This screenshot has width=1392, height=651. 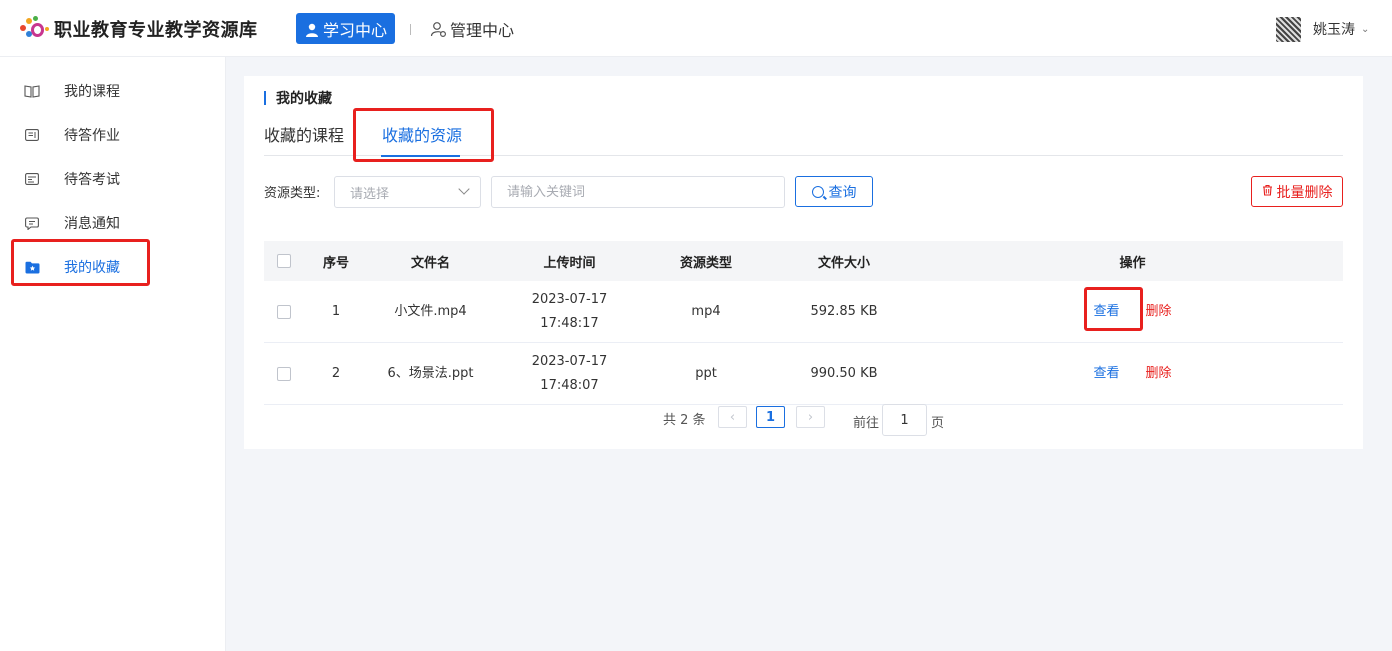 What do you see at coordinates (92, 180) in the screenshot?
I see `sidebar-item-label: 待答考试` at bounding box center [92, 180].